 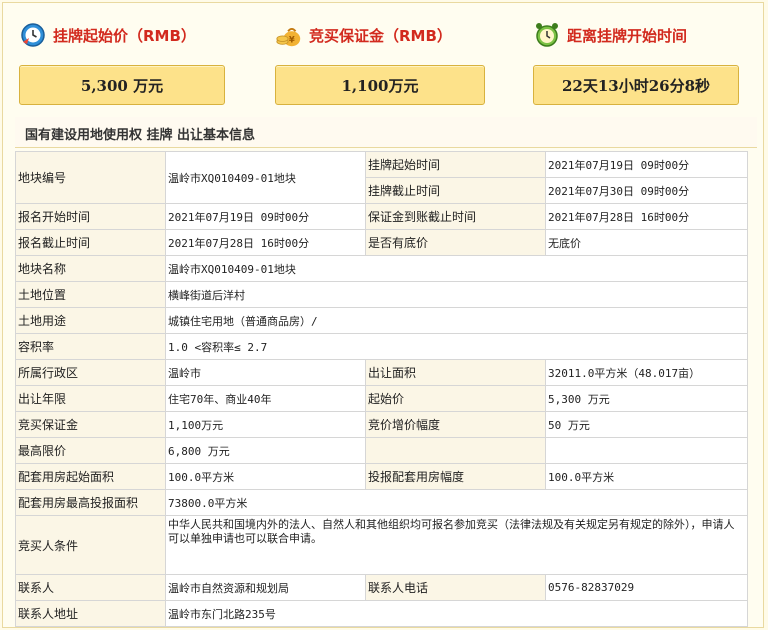 I want to click on table-value: 2021年07月30日 09时00分, so click(x=646, y=190).